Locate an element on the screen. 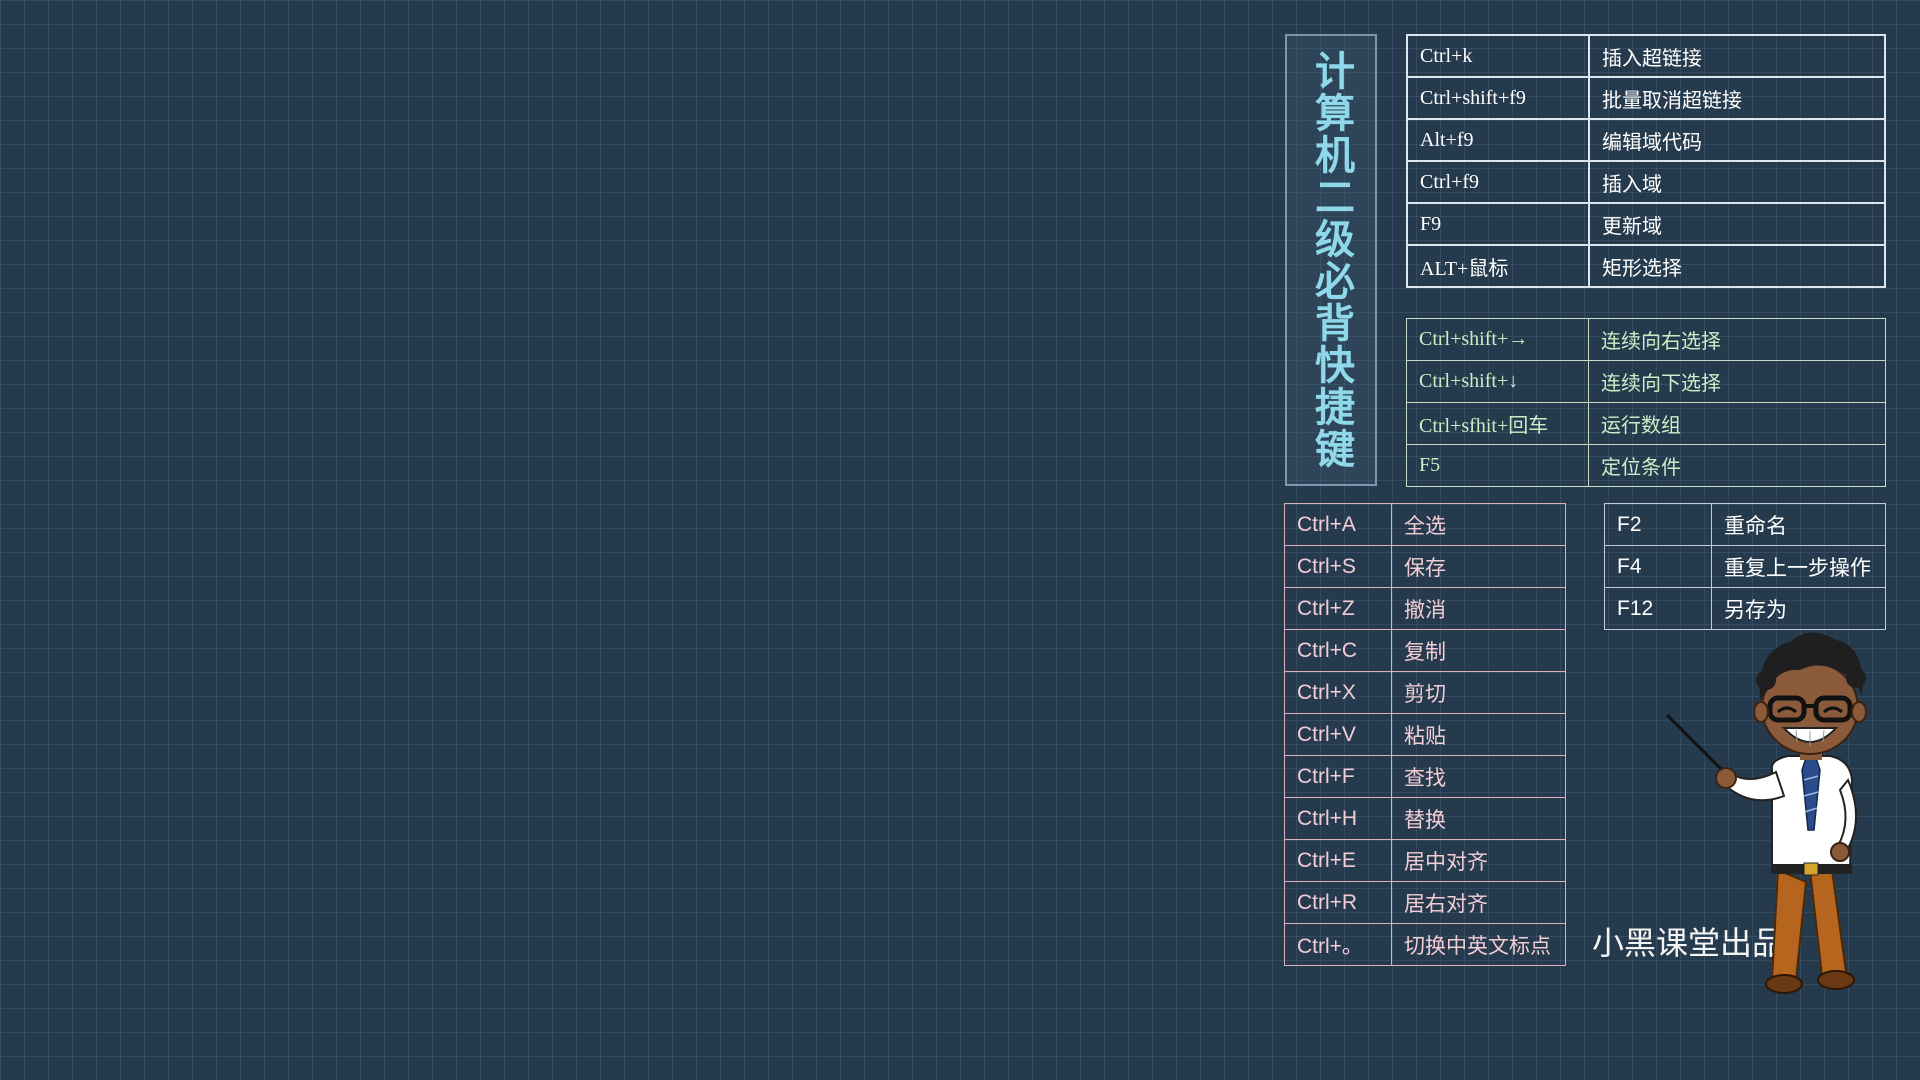 Image resolution: width=1920 pixels, height=1080 pixels. table-row: Ctrl+shift+→ 连续向右选择 is located at coordinates (1646, 339).